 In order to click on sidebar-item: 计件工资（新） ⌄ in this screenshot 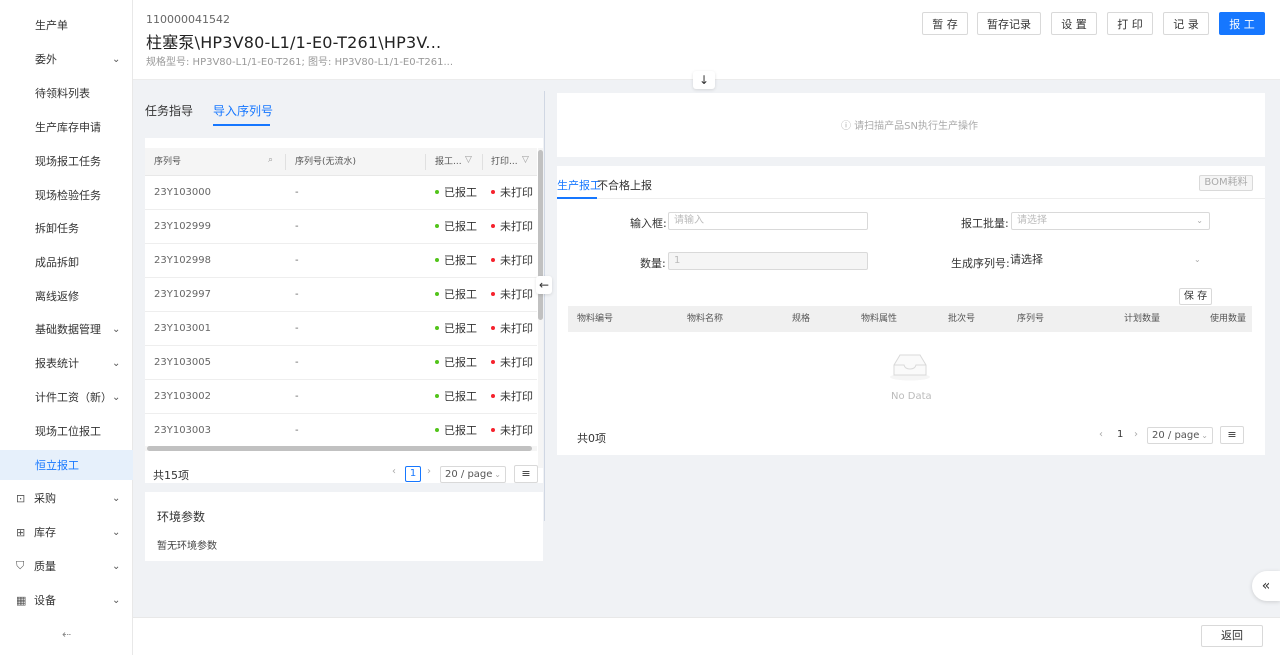, I will do `click(66, 397)`.